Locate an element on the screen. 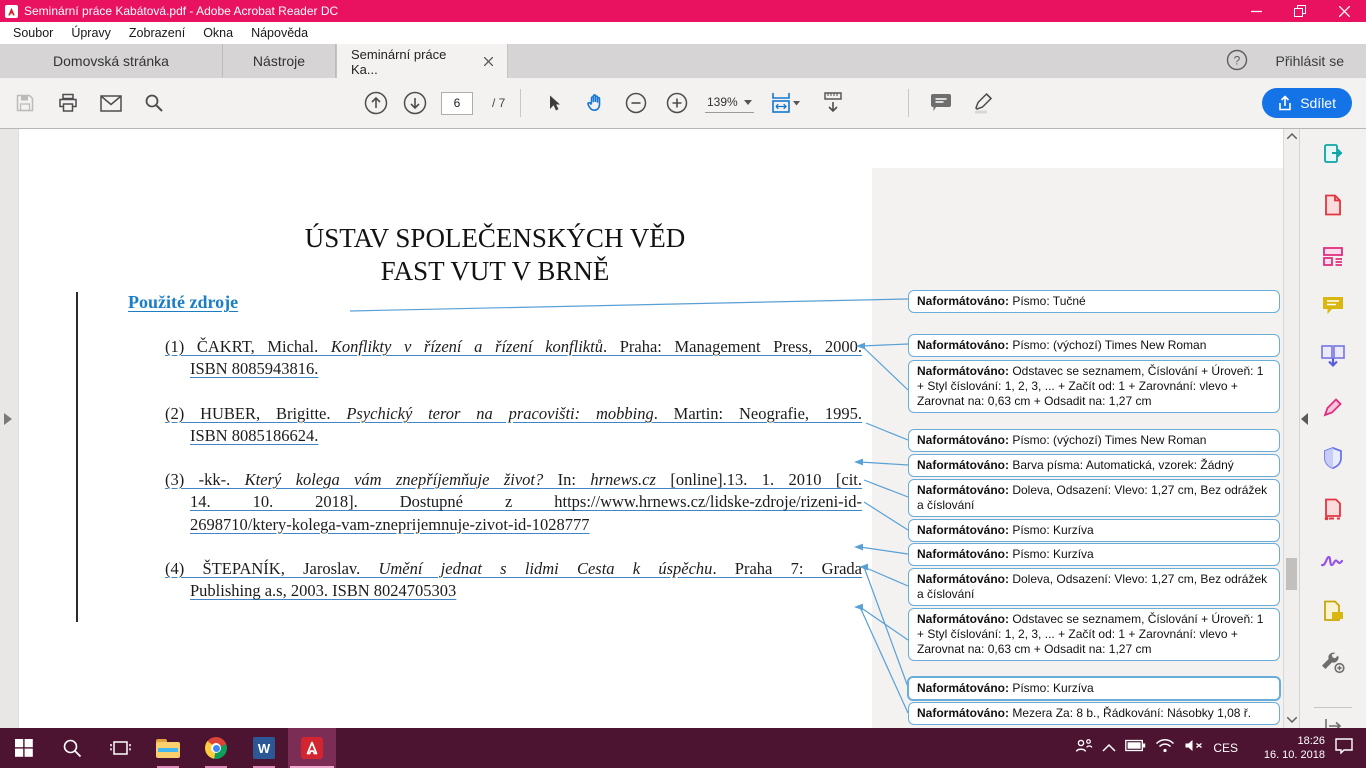  protect-icon is located at coordinates (1333, 458).